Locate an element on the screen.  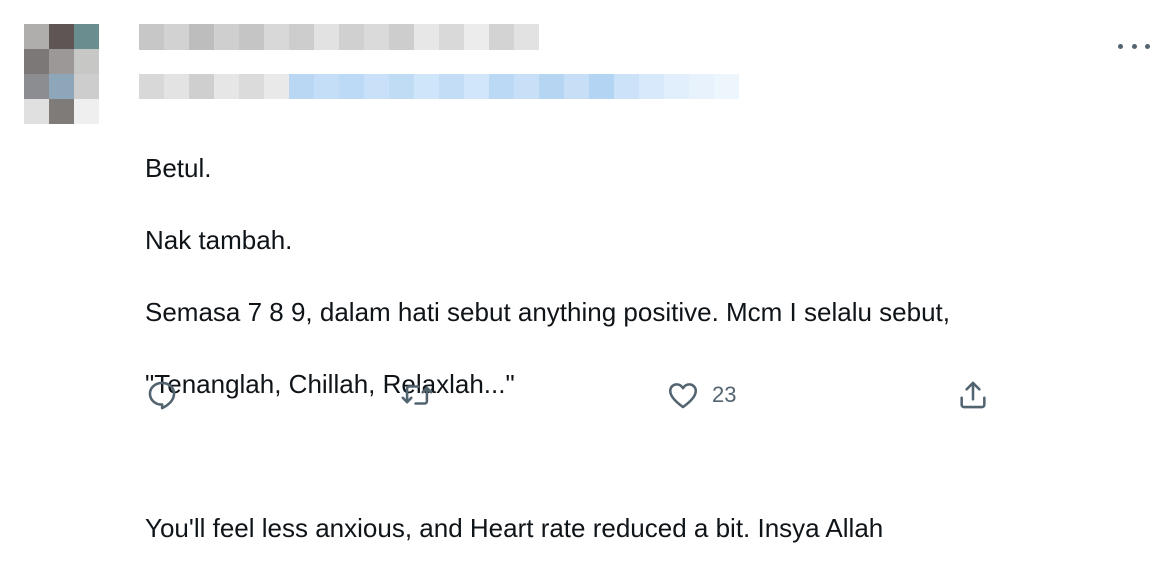
author-name is located at coordinates (339, 37).